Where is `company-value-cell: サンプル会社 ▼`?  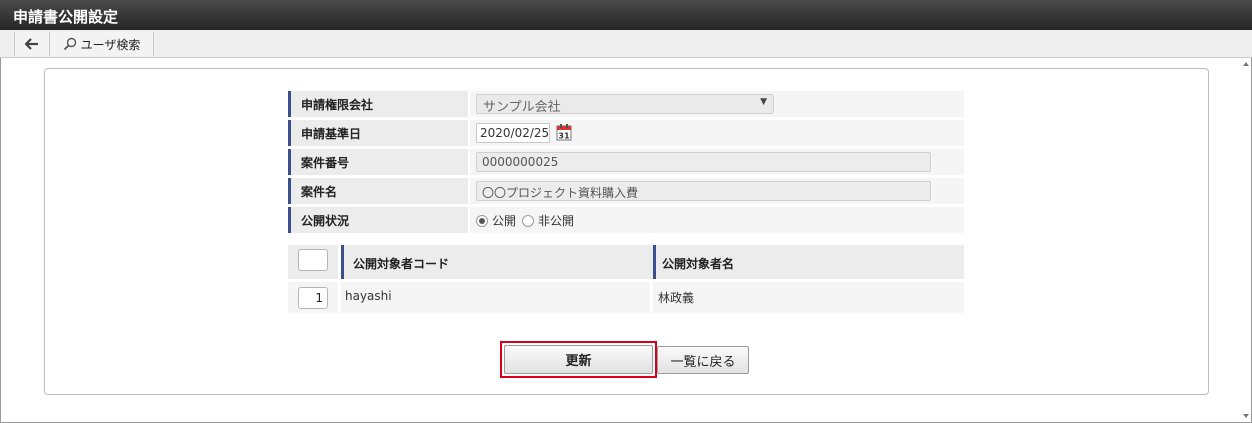
company-value-cell: サンプル会社 ▼ is located at coordinates (717, 104).